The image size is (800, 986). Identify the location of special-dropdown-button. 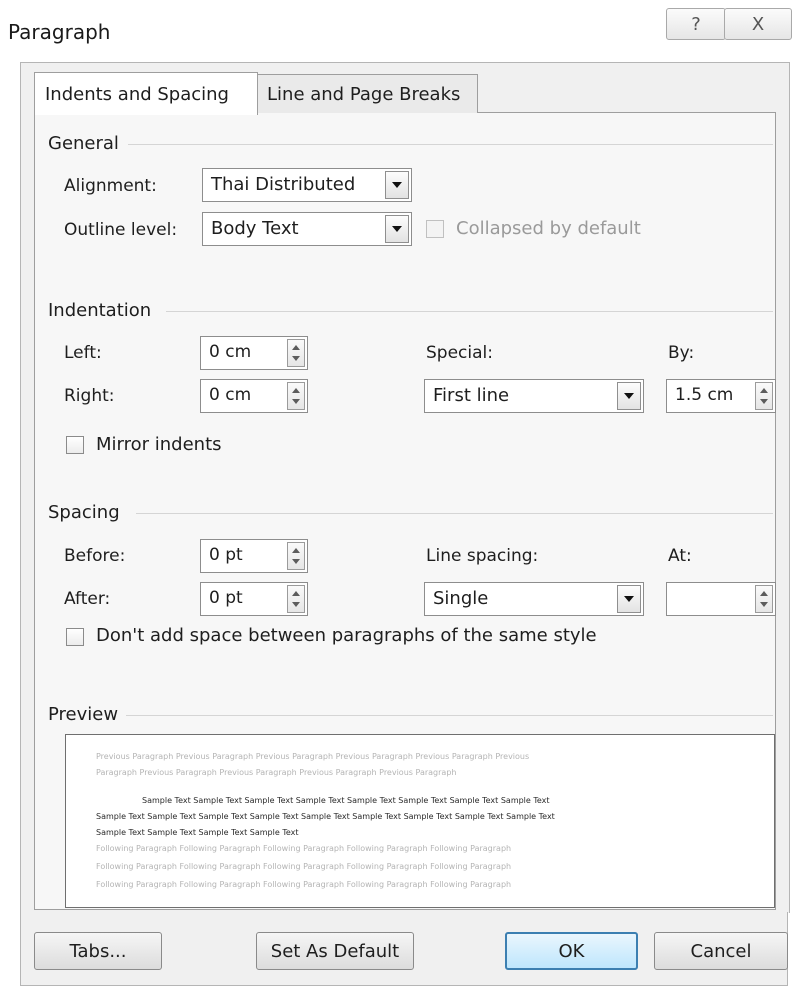
(629, 396).